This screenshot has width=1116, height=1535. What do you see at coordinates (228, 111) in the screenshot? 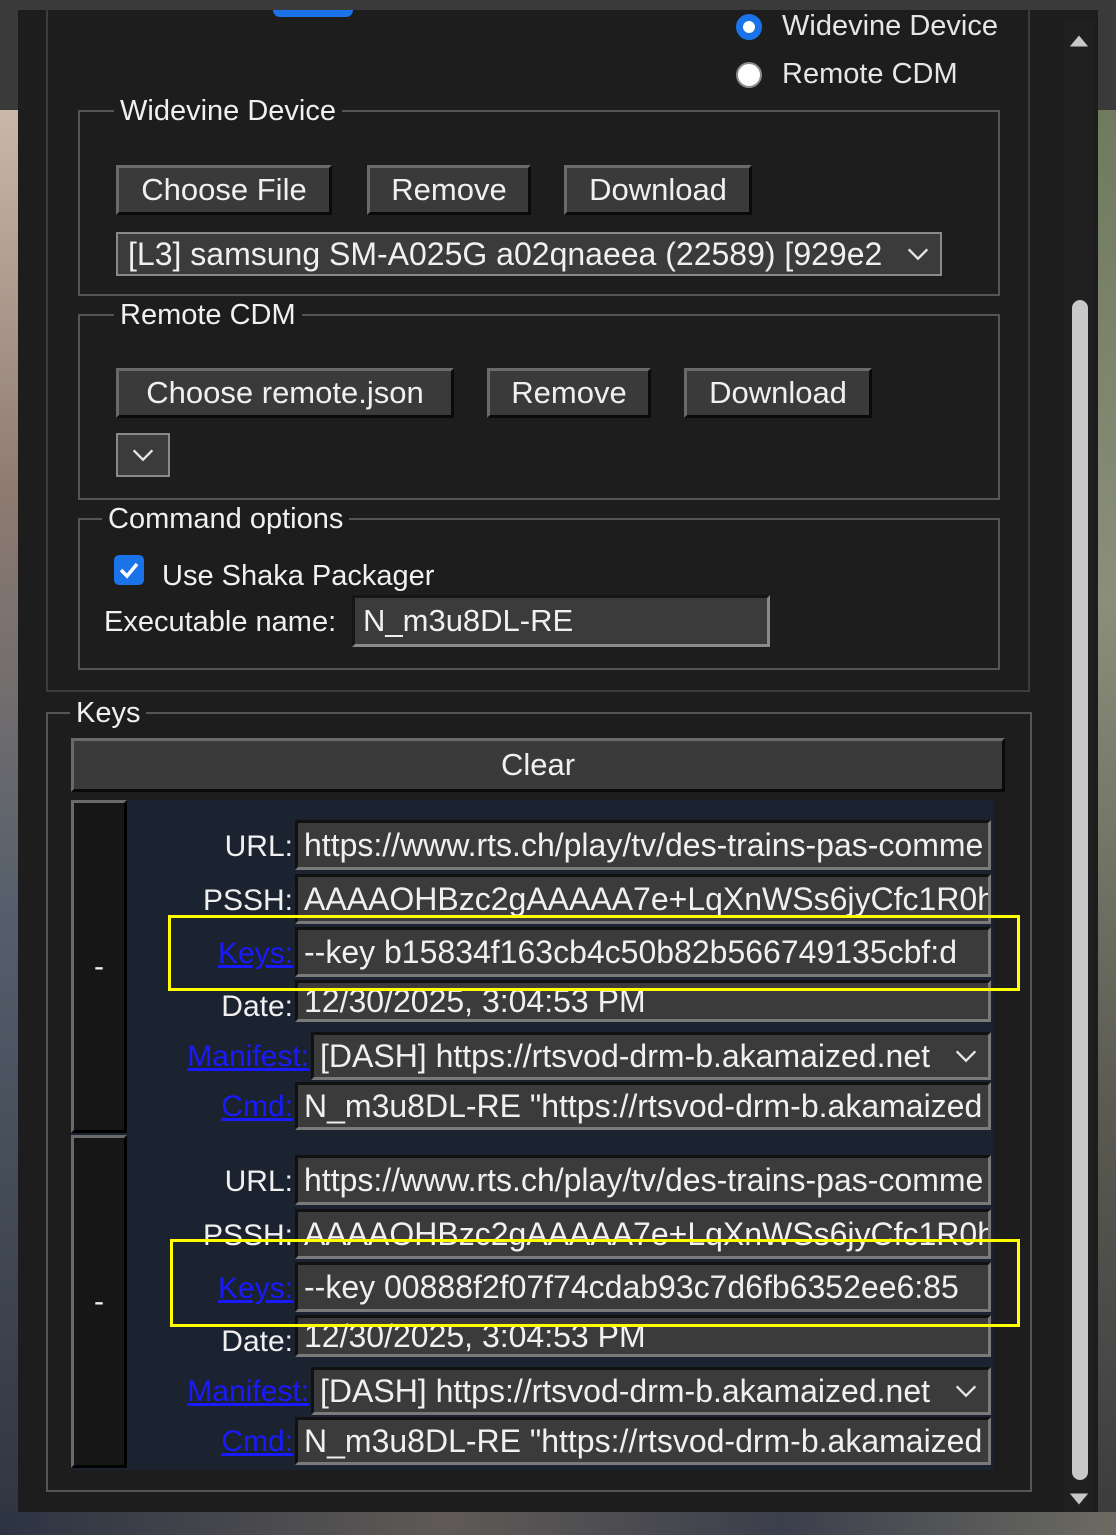
I see `widevine-device-legend: Widevine Device` at bounding box center [228, 111].